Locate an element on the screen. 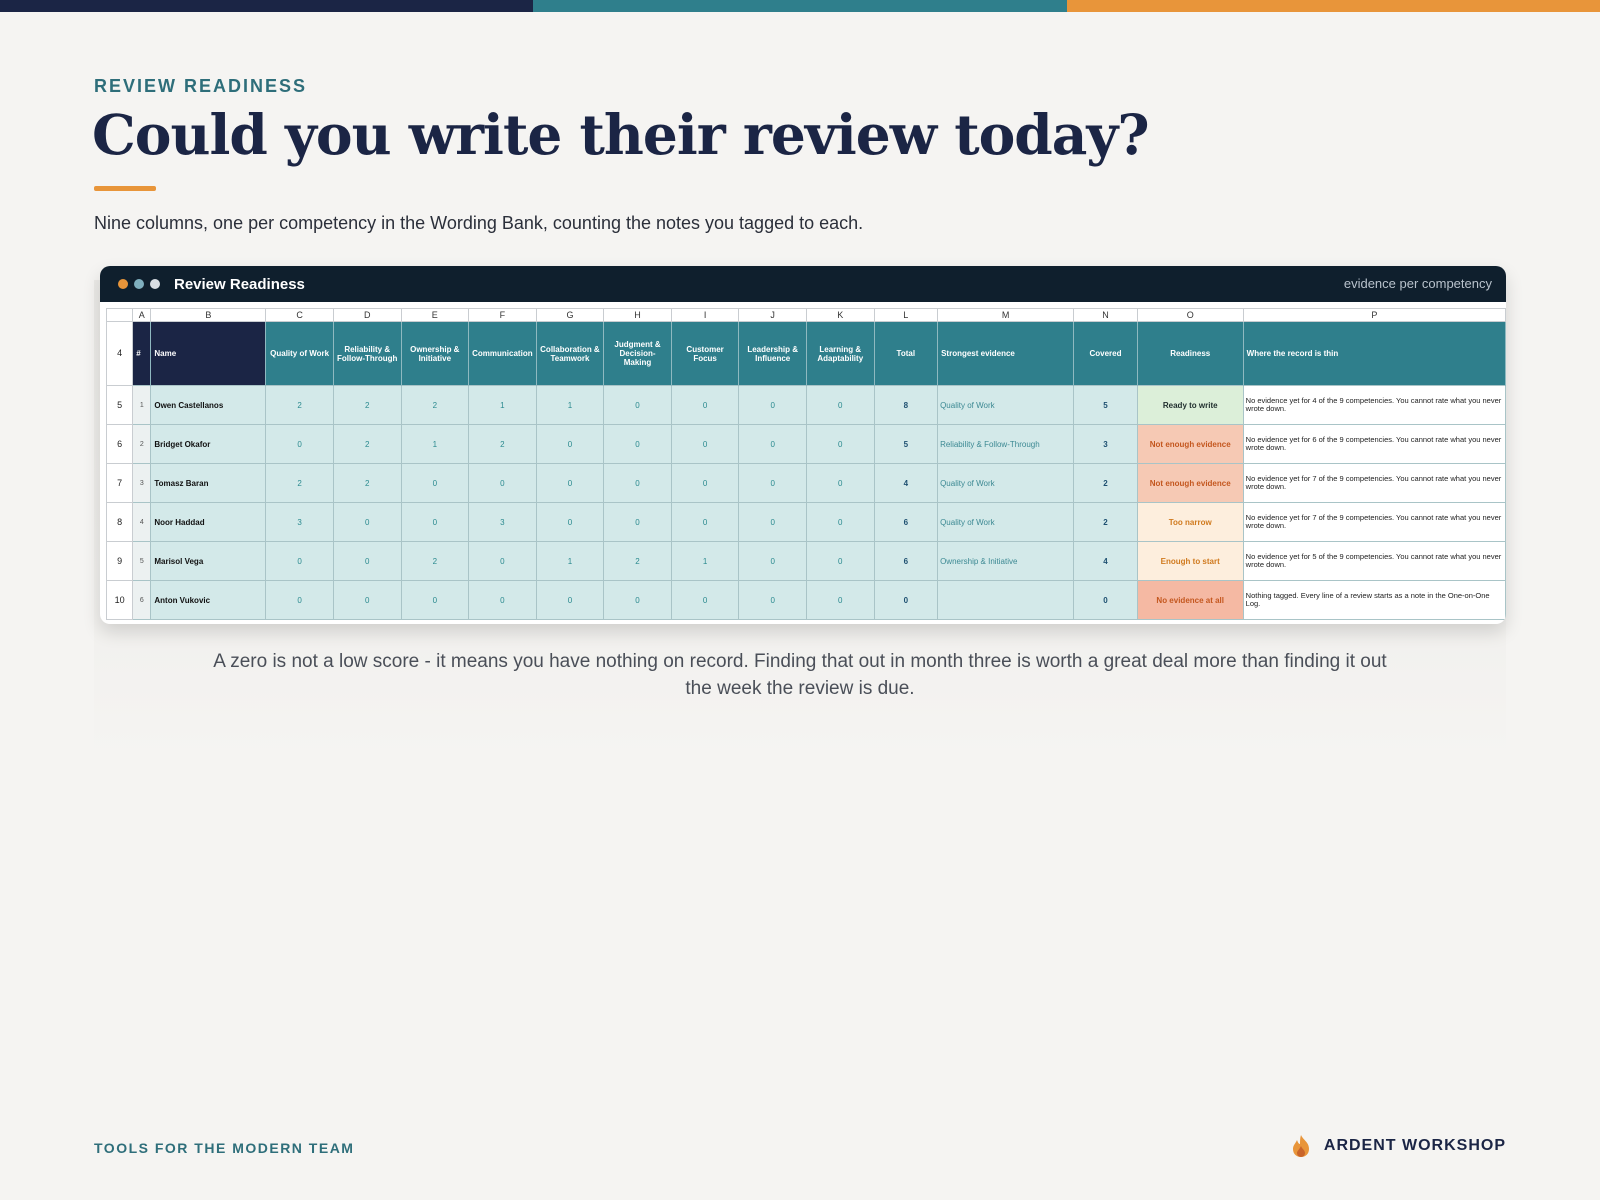  readiness-status-cell: Enough to start is located at coordinates (1190, 561).